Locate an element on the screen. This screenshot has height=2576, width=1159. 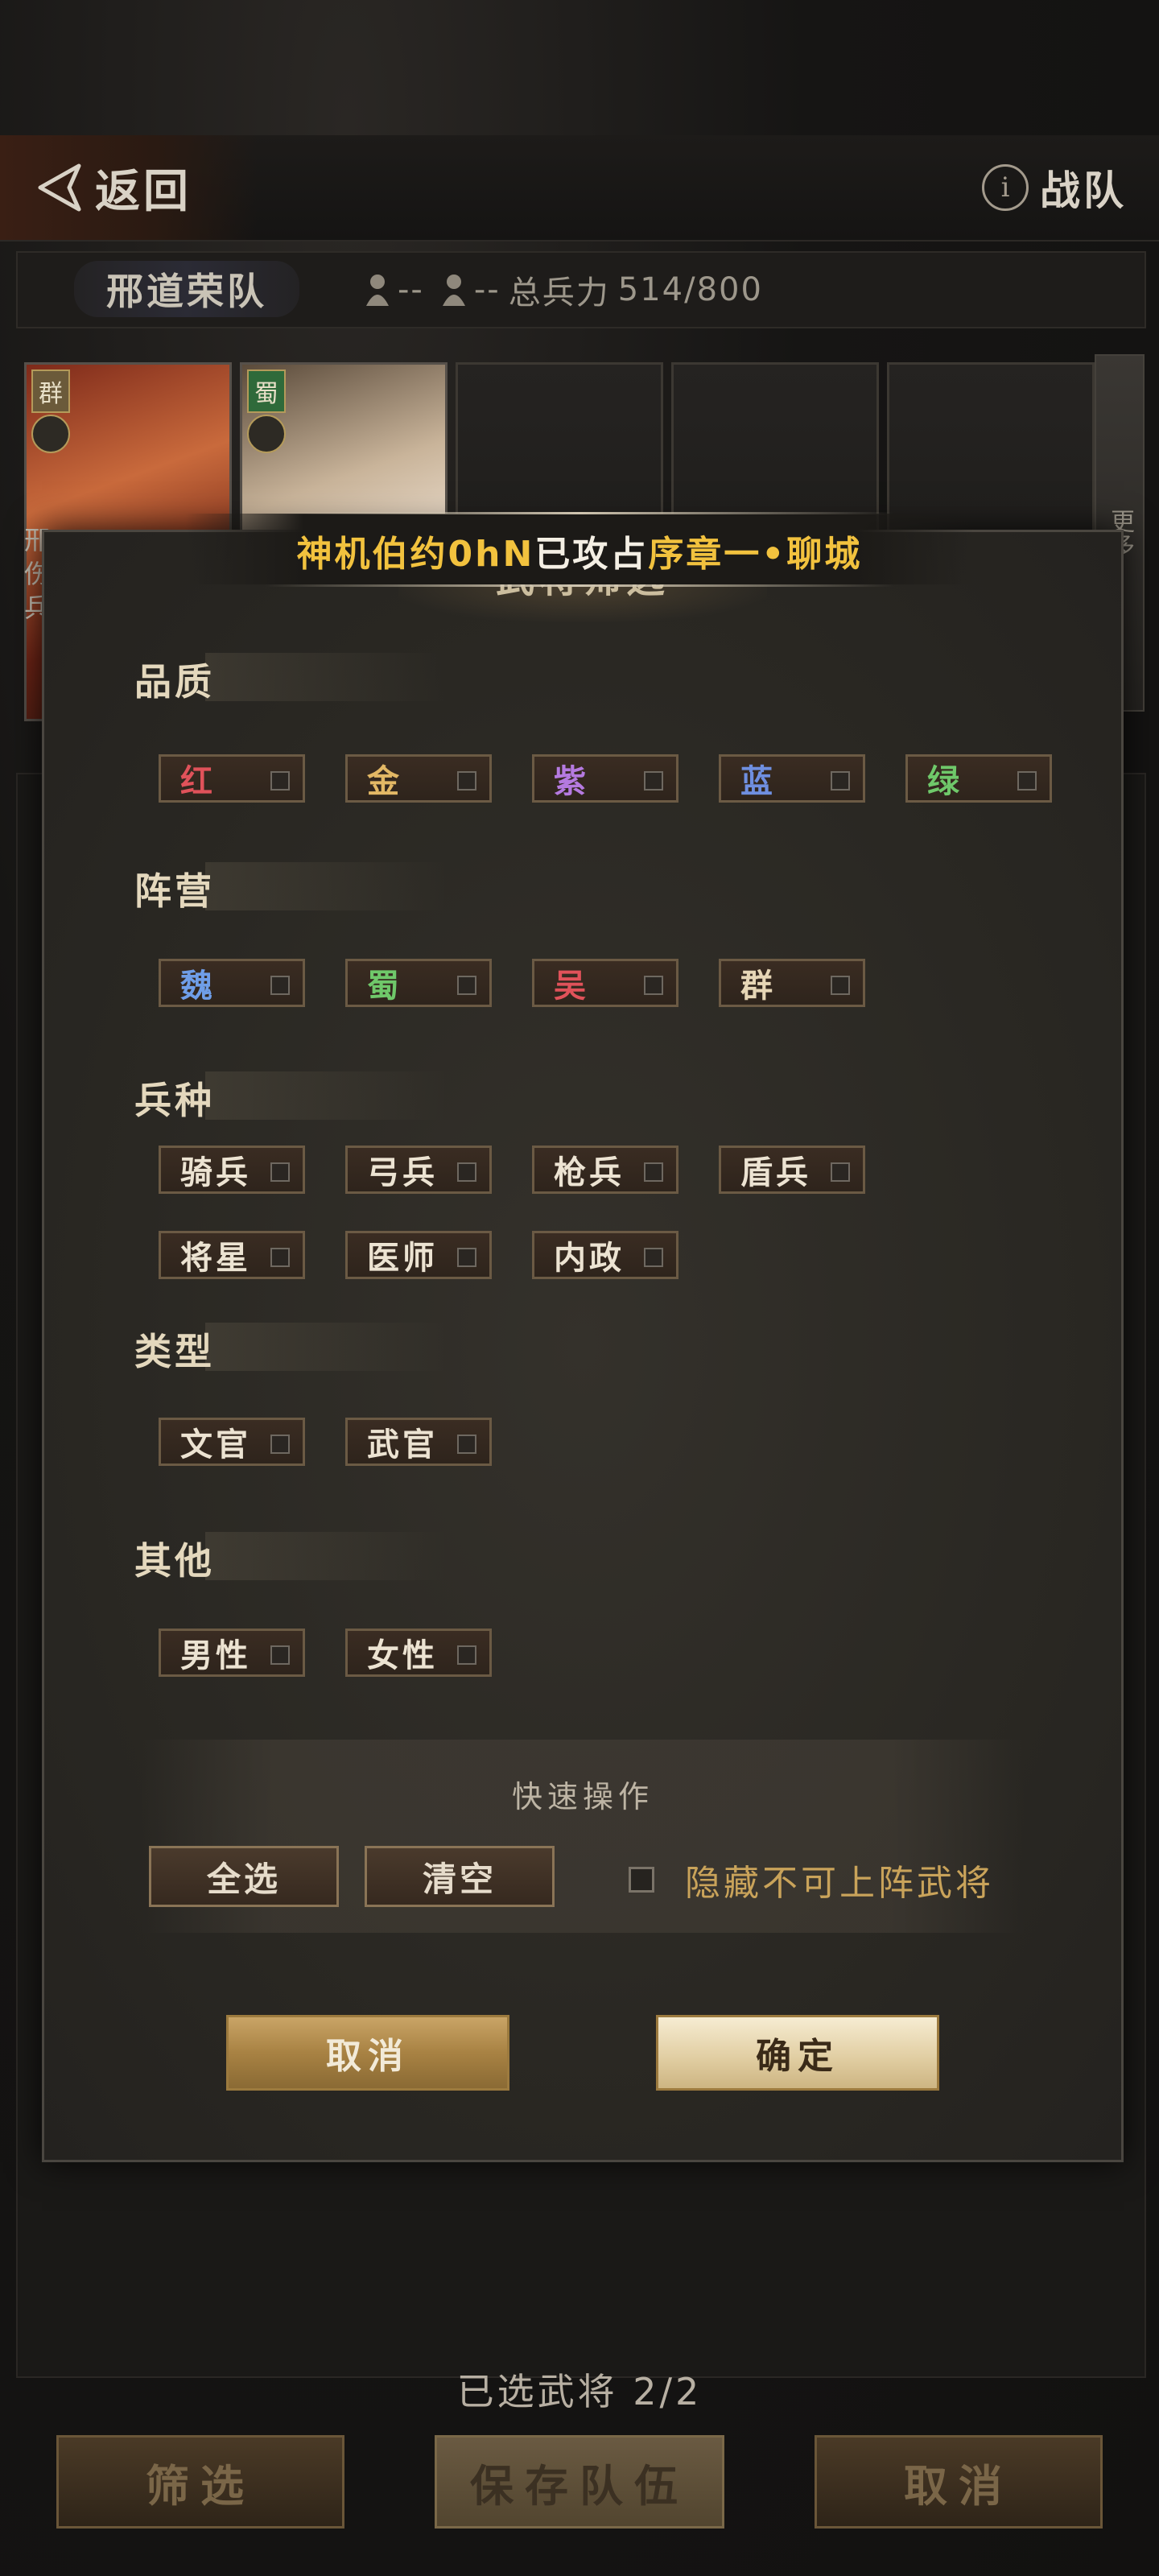
filter-option-troop: 盾兵 is located at coordinates (792, 1170).